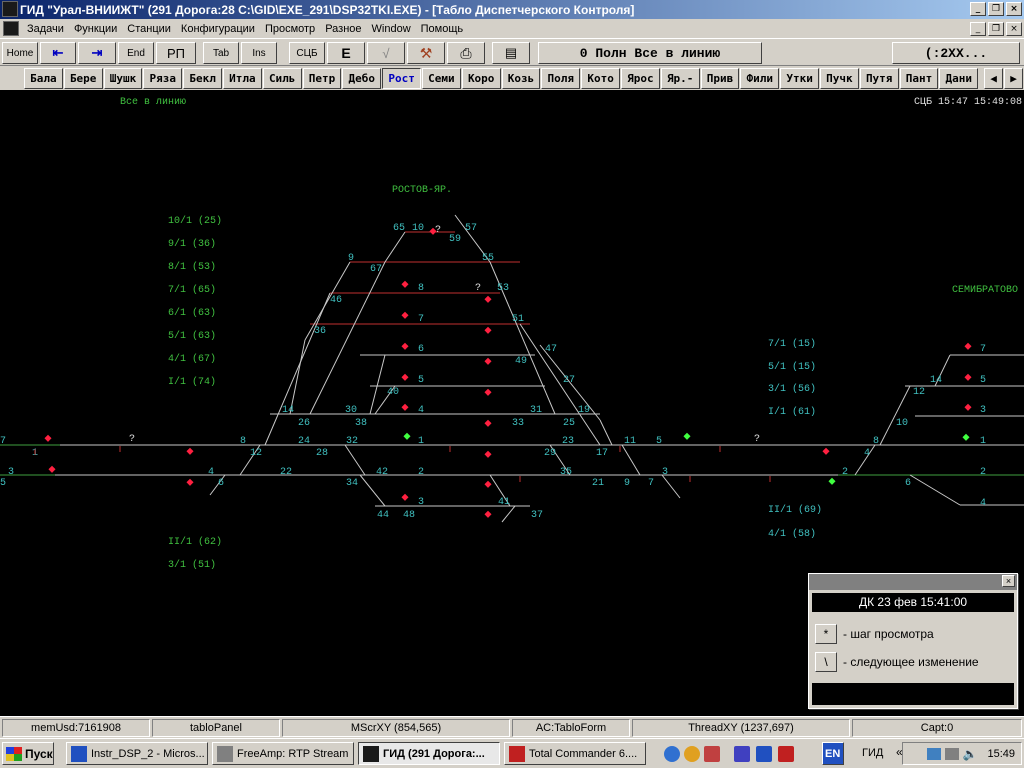  Describe the element at coordinates (481, 78) in the screenshot. I see `station-tab: Коро` at that location.